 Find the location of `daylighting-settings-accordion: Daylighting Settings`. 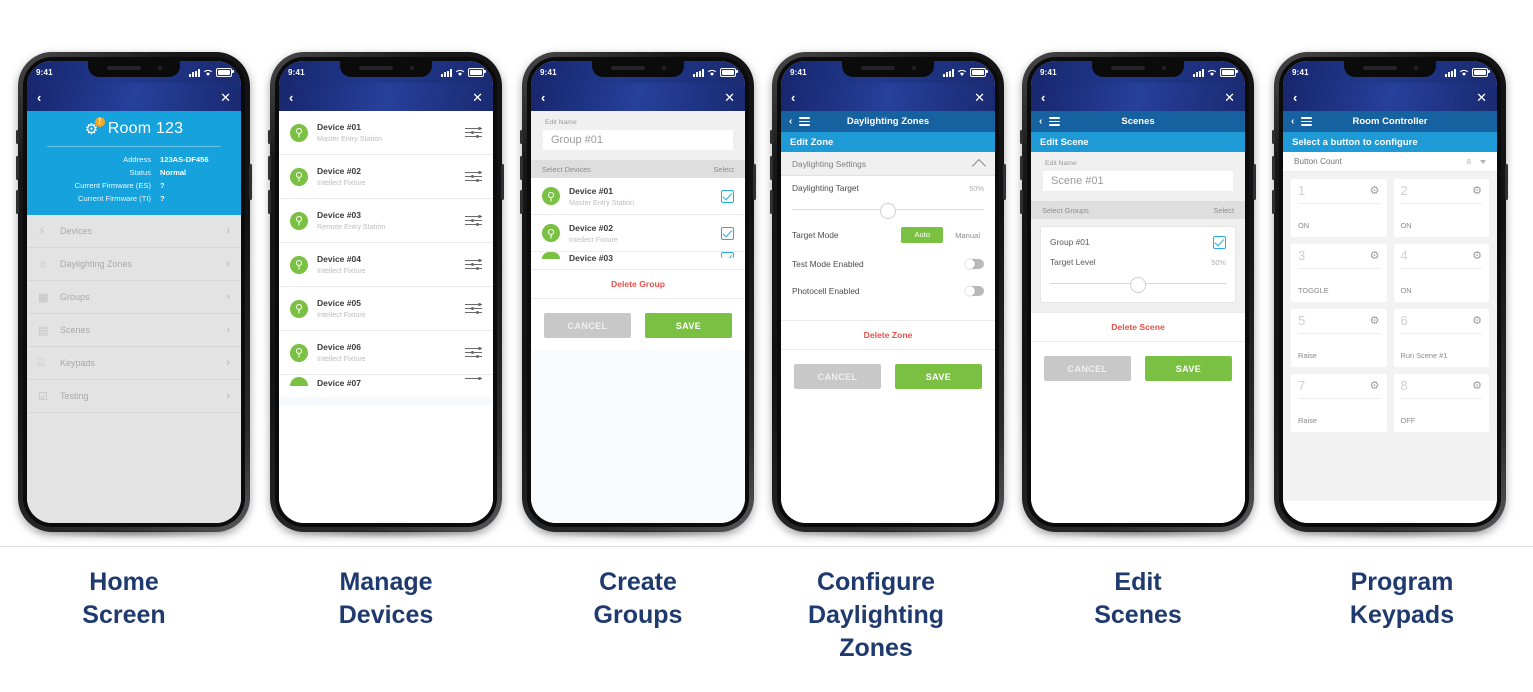

daylighting-settings-accordion: Daylighting Settings is located at coordinates (888, 164).